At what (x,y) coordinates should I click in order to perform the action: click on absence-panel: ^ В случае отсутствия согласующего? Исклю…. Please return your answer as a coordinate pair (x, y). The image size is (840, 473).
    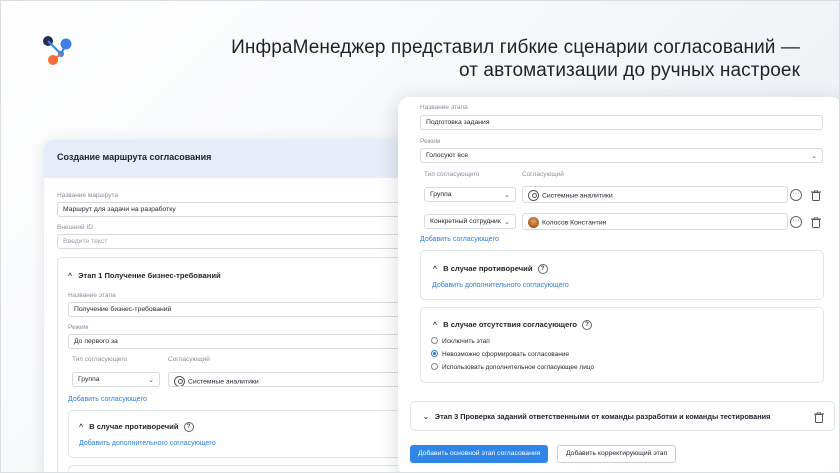
    Looking at the image, I should click on (622, 345).